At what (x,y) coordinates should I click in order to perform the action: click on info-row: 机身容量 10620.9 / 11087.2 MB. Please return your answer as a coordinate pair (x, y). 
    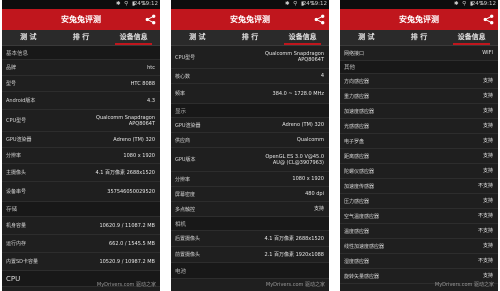
    Looking at the image, I should click on (81, 226).